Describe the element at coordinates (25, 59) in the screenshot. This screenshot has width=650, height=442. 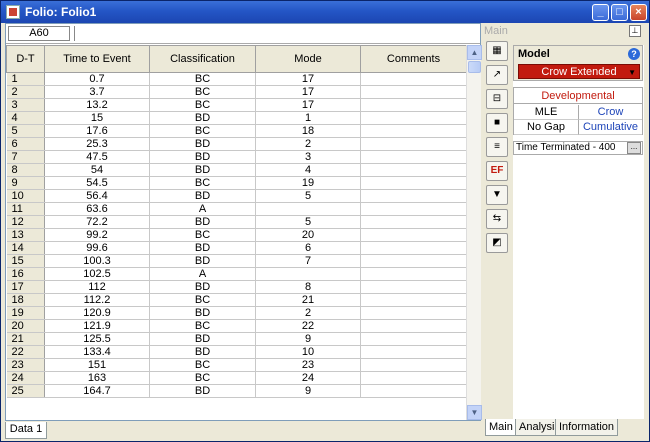
I see `column-header: D-T` at that location.